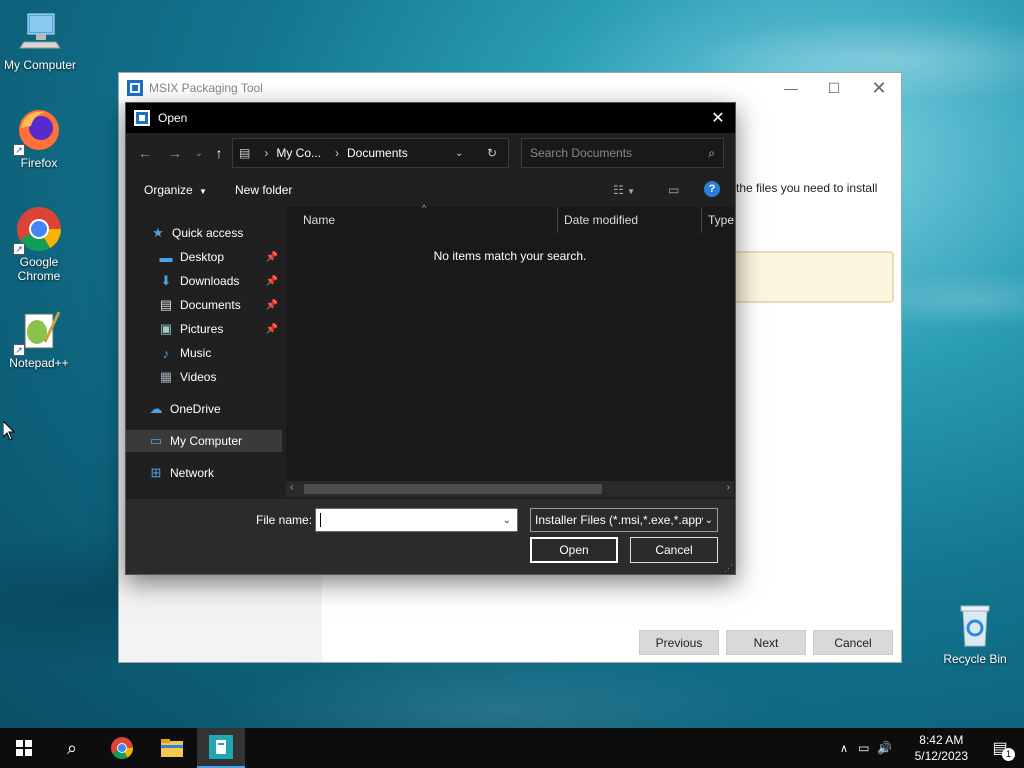  I want to click on chevron-up-icon: ∧, so click(844, 748).